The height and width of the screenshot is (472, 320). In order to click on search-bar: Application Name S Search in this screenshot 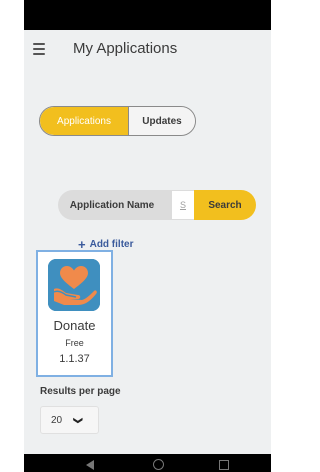, I will do `click(157, 205)`.